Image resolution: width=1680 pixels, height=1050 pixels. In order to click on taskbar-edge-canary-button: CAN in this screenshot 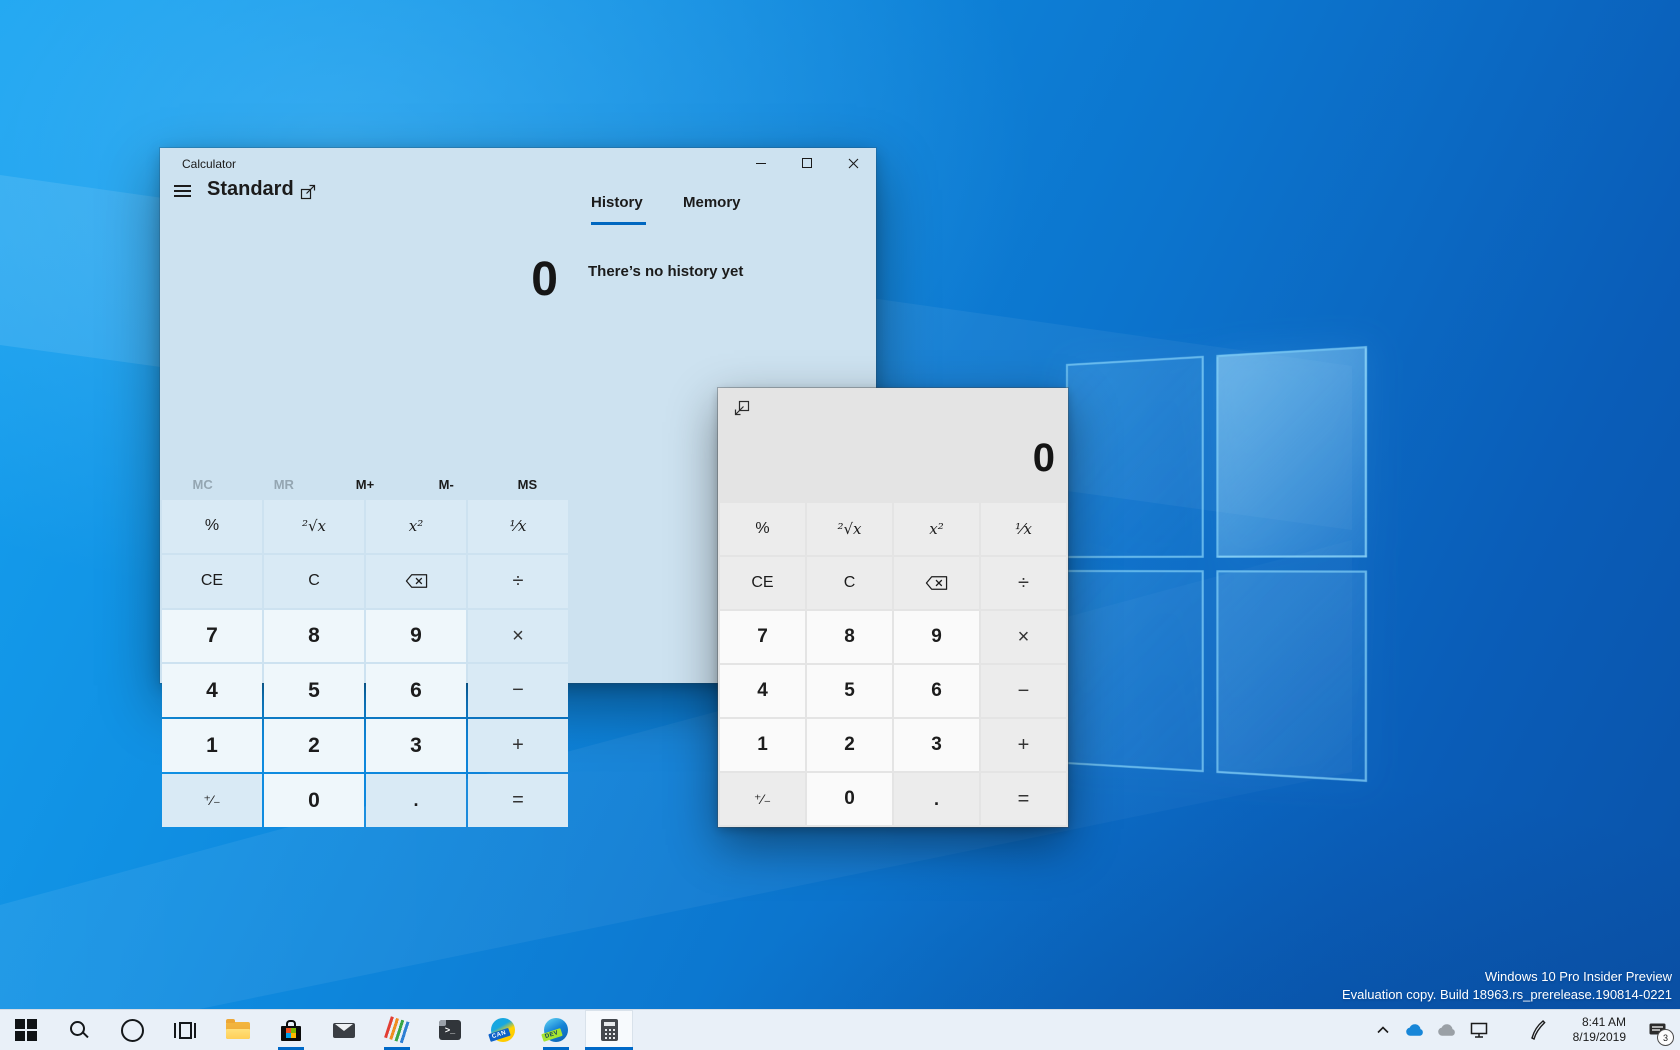, I will do `click(503, 1030)`.